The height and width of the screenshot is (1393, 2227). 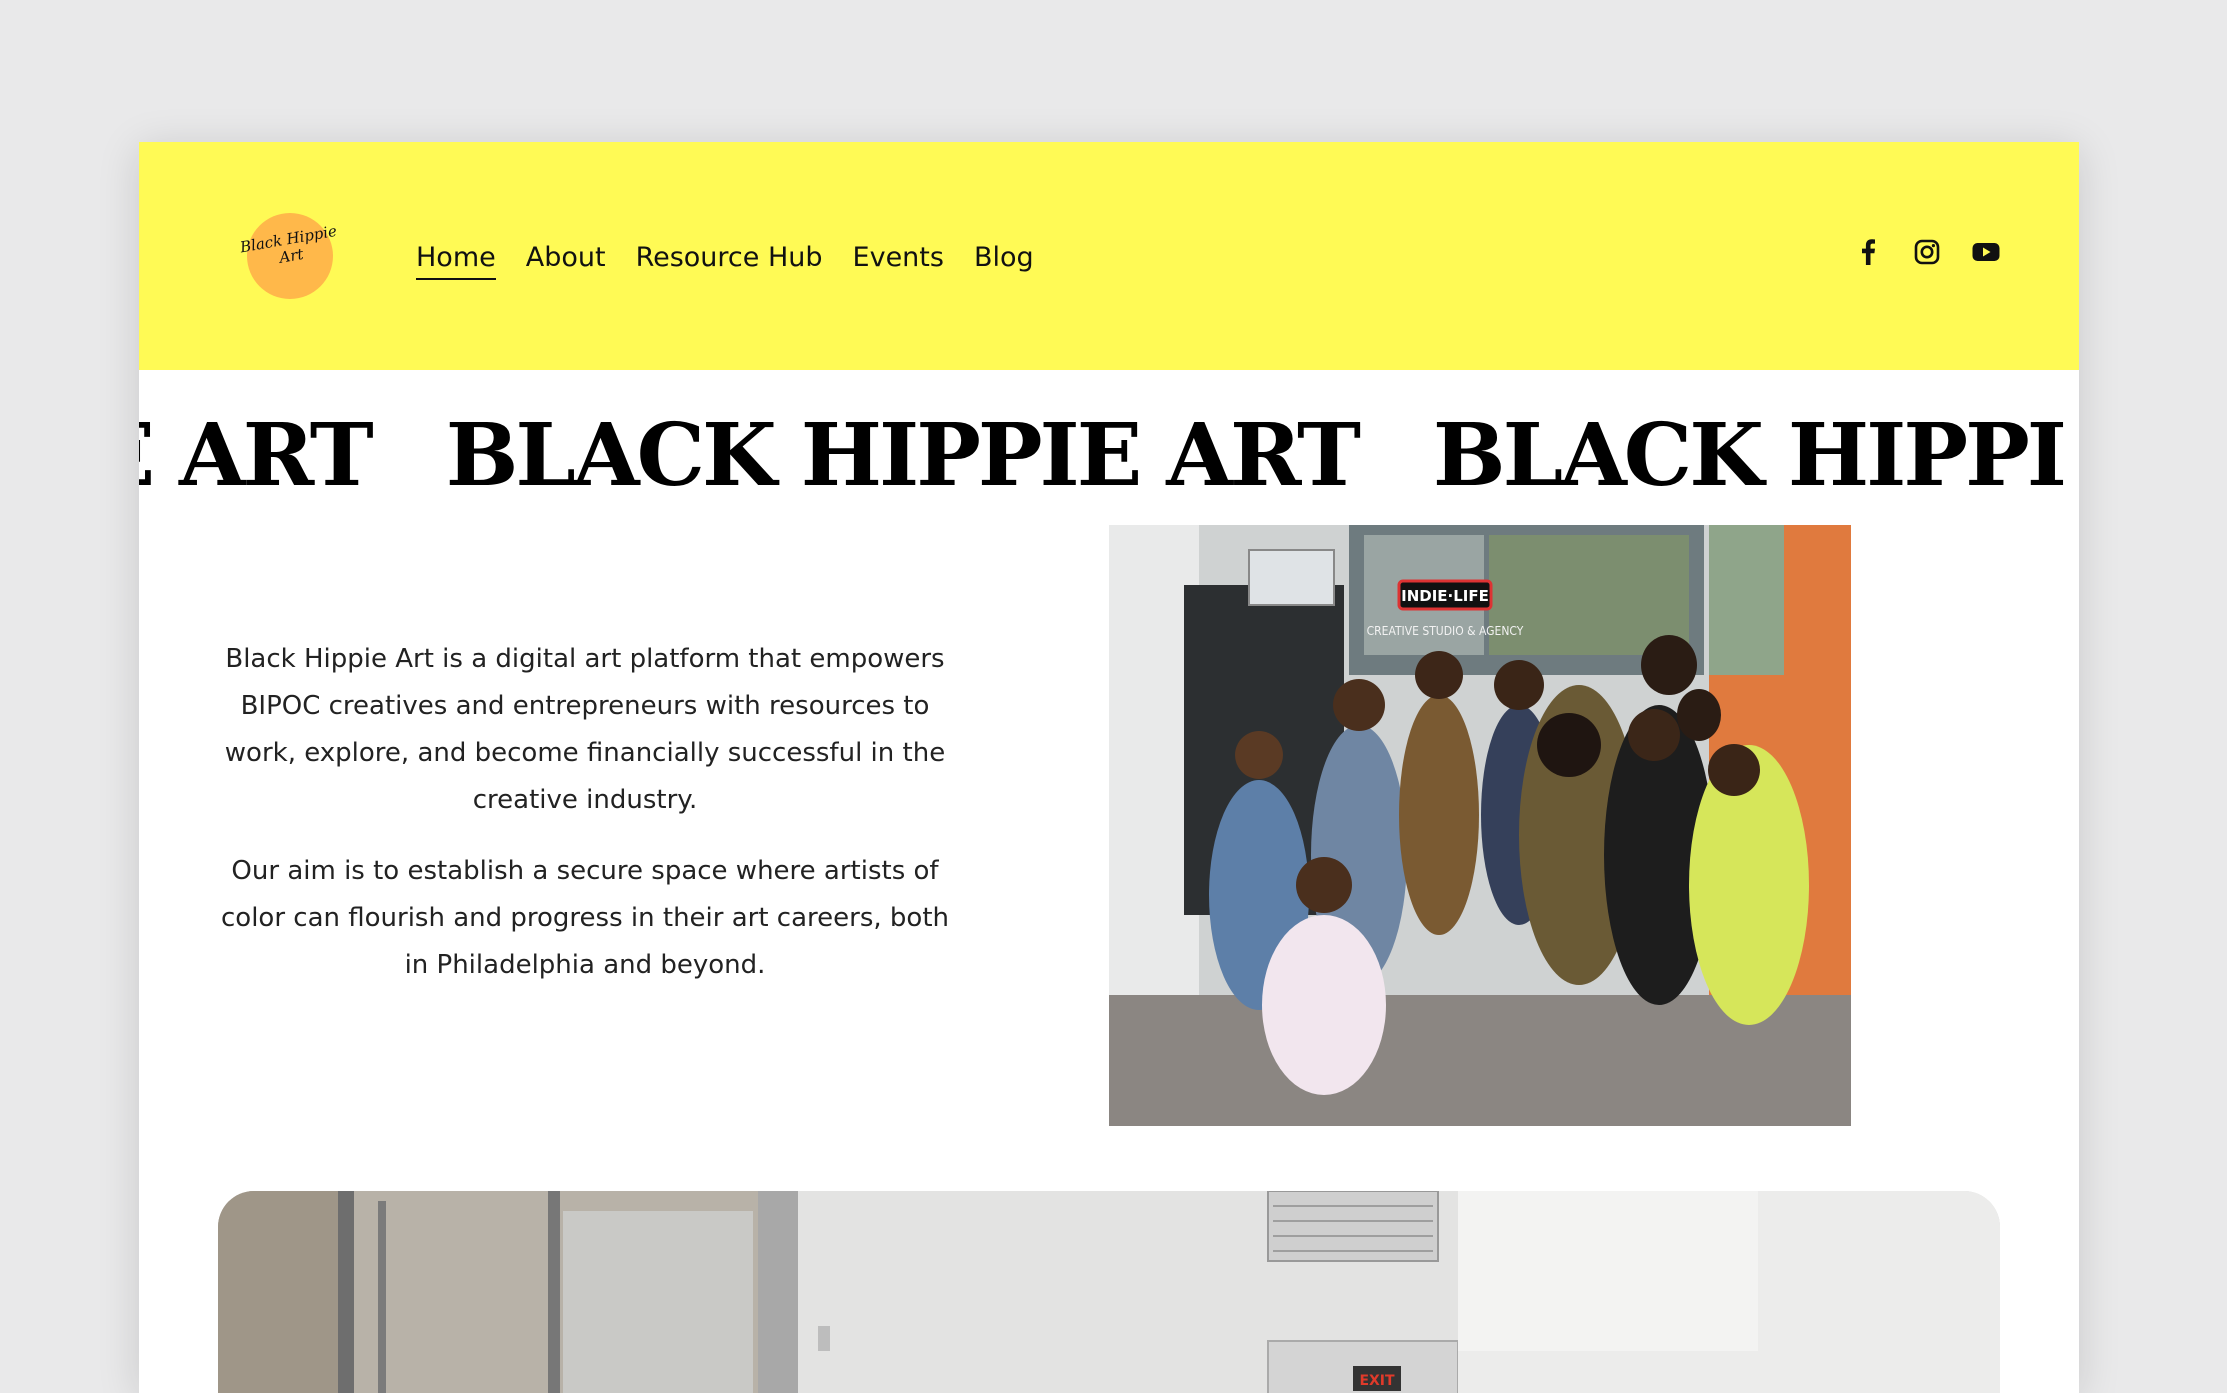 What do you see at coordinates (1445, 631) in the screenshot?
I see `storefront-subtitle: CREATIVE STUDIO & AGENCY` at bounding box center [1445, 631].